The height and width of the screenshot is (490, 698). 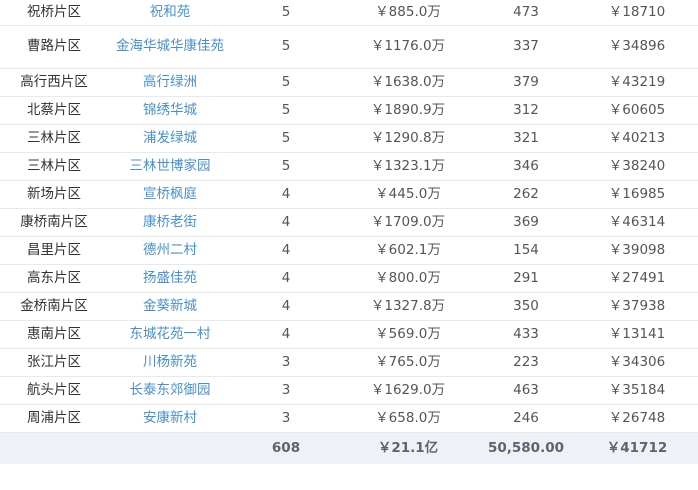 What do you see at coordinates (526, 82) in the screenshot?
I see `area-cell: 379` at bounding box center [526, 82].